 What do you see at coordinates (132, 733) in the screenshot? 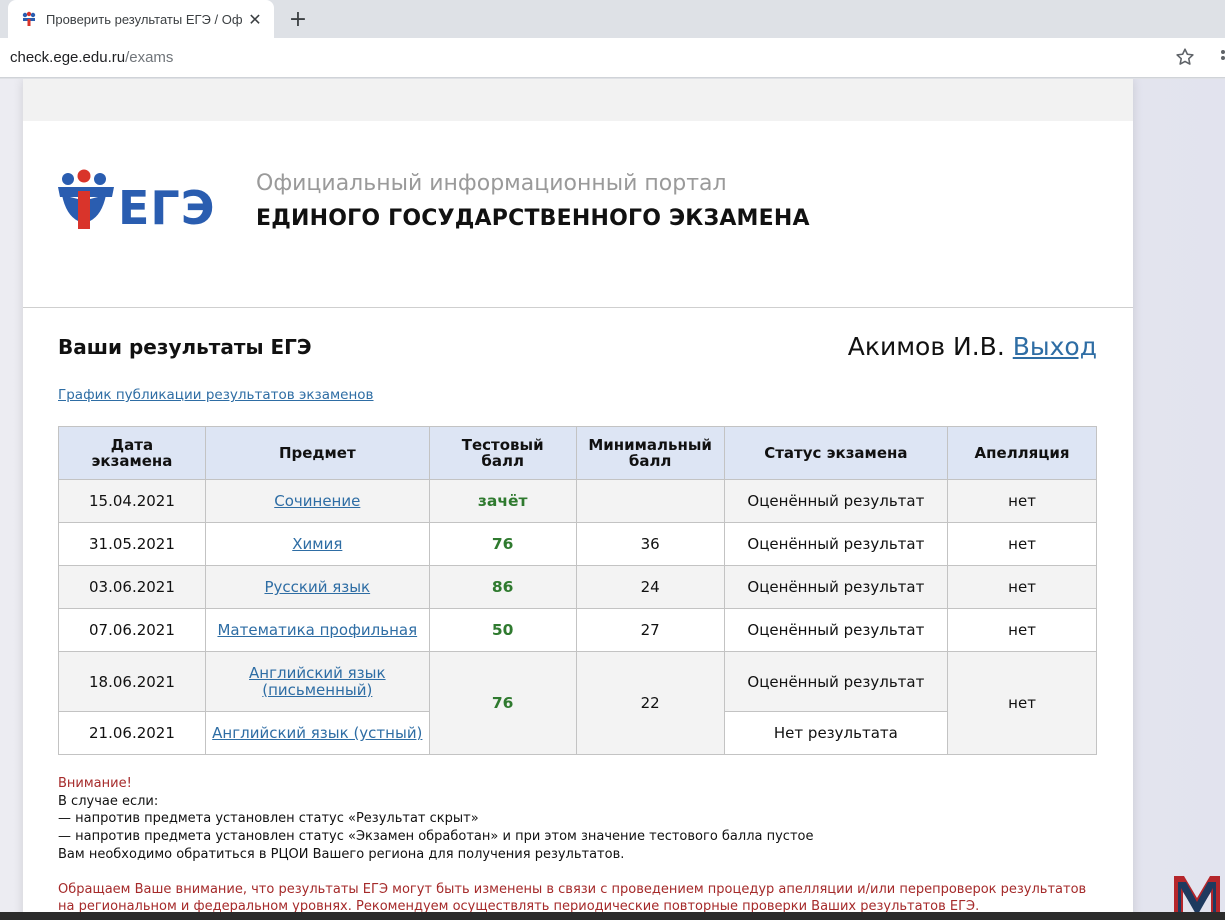
I see `cell-date: 21.06.2021` at bounding box center [132, 733].